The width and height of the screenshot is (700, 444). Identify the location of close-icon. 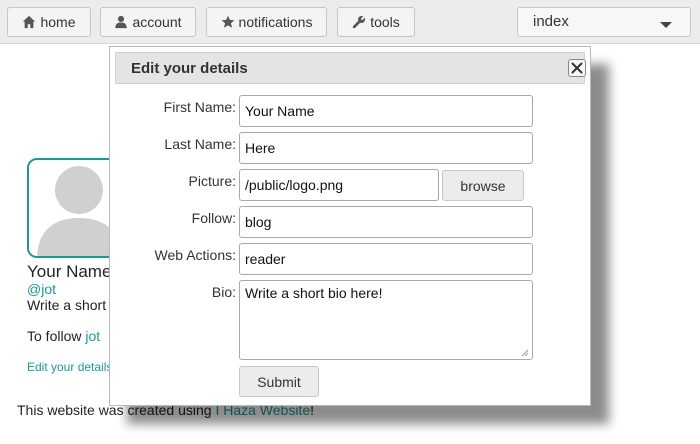
(577, 68).